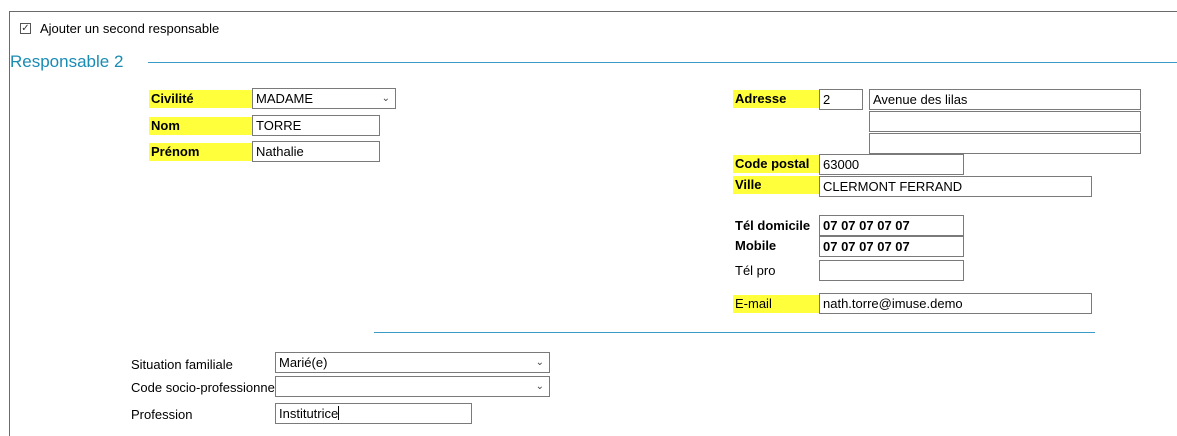 This screenshot has width=1177, height=436. Describe the element at coordinates (412, 386) in the screenshot. I see `code-socio-professionnel-select: ⌄` at that location.